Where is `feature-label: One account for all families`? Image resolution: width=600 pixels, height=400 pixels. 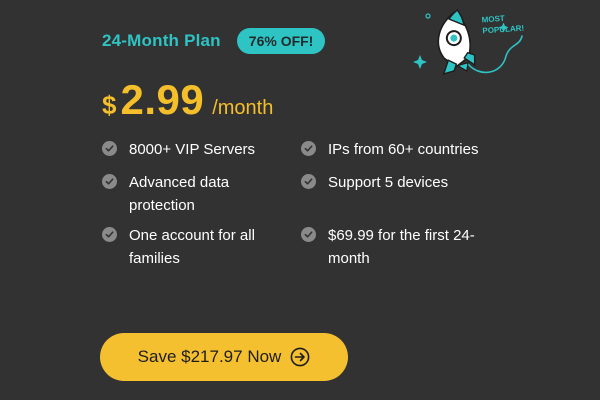
feature-label: One account for all families is located at coordinates (192, 247).